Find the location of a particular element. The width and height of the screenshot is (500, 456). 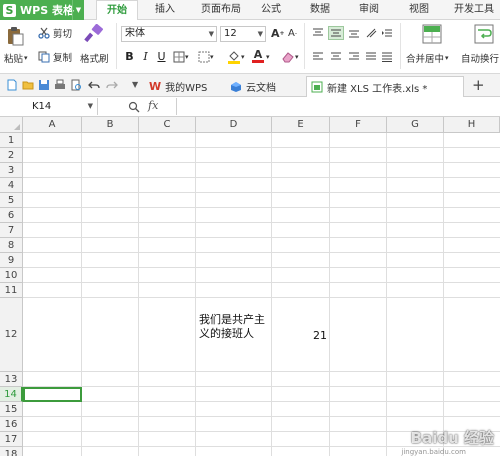

row-header-2: 2 is located at coordinates (11, 155).